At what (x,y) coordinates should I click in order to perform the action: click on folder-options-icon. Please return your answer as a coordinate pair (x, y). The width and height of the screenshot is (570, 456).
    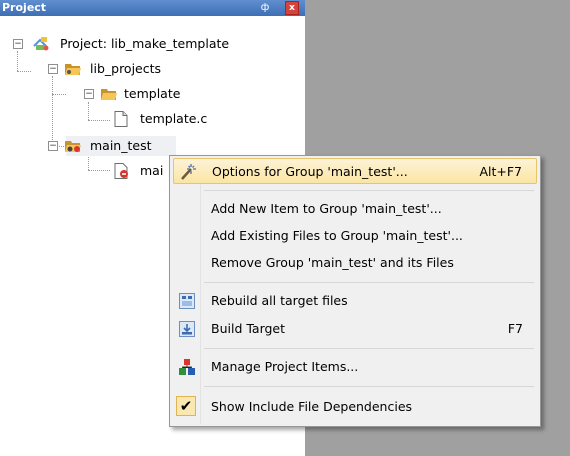
    Looking at the image, I should click on (73, 146).